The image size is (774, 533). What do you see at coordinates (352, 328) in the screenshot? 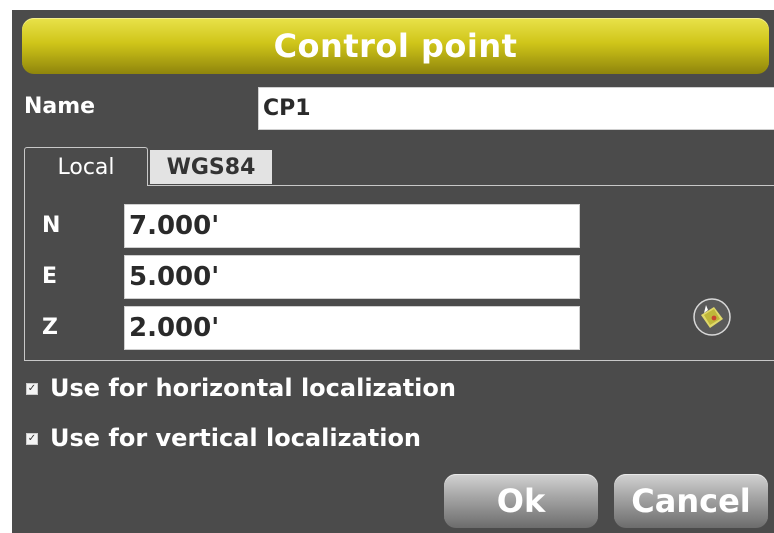
I see `elevation-input: 2.000'` at bounding box center [352, 328].